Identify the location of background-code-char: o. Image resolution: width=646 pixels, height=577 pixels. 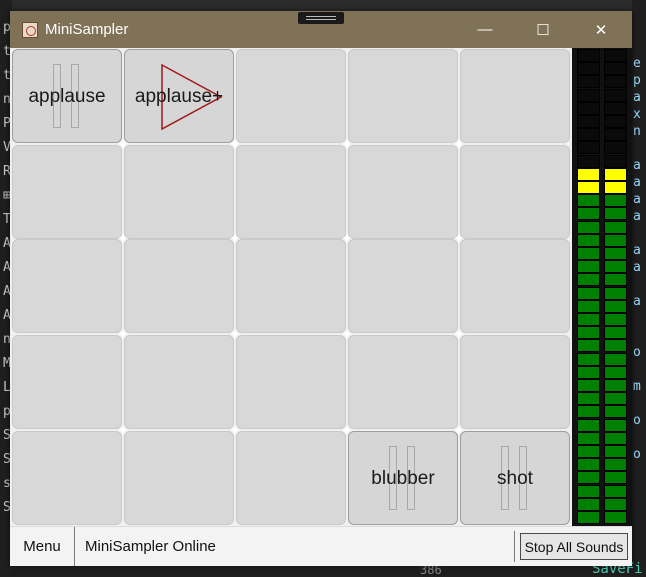
(637, 352).